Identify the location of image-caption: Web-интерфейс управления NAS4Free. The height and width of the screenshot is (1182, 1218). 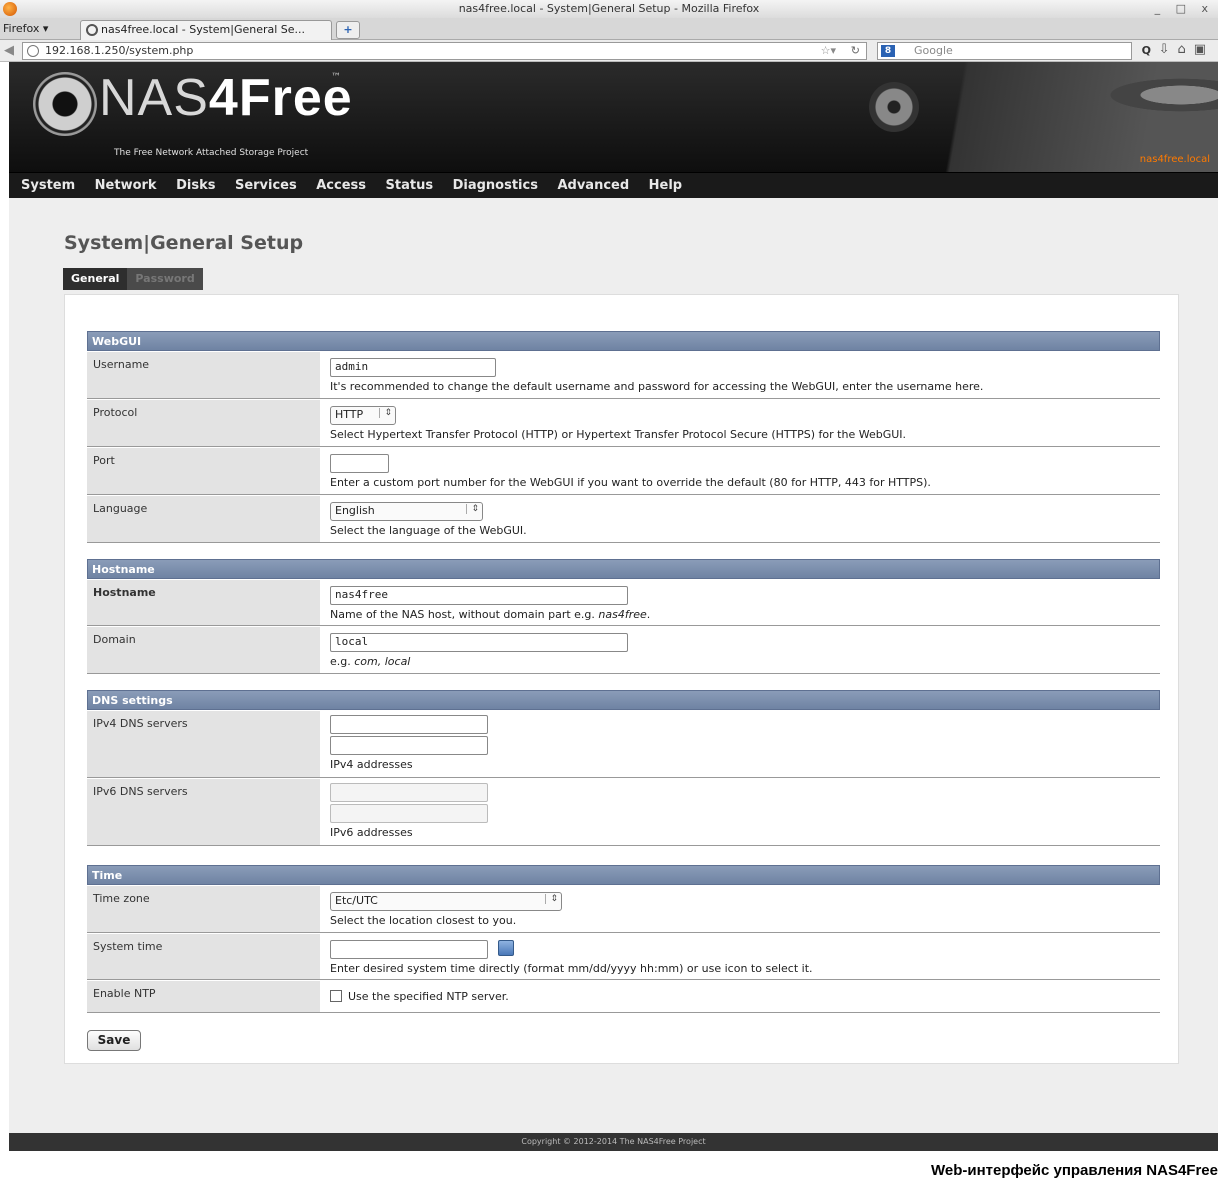
(1074, 1170).